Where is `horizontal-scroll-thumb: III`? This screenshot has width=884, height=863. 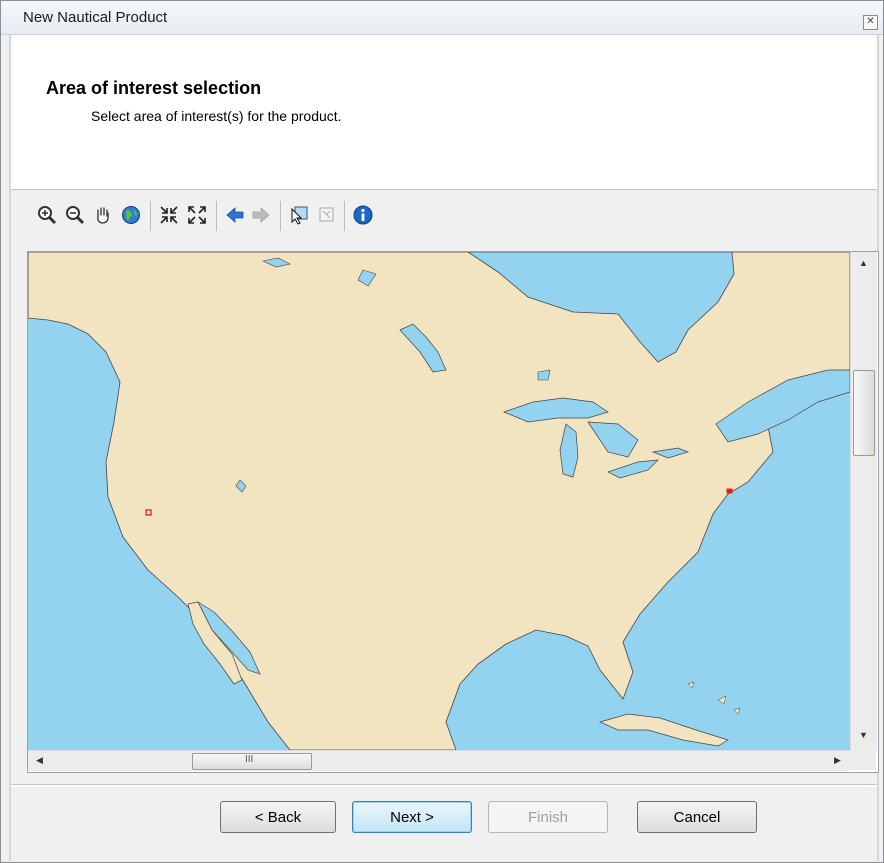 horizontal-scroll-thumb: III is located at coordinates (252, 761).